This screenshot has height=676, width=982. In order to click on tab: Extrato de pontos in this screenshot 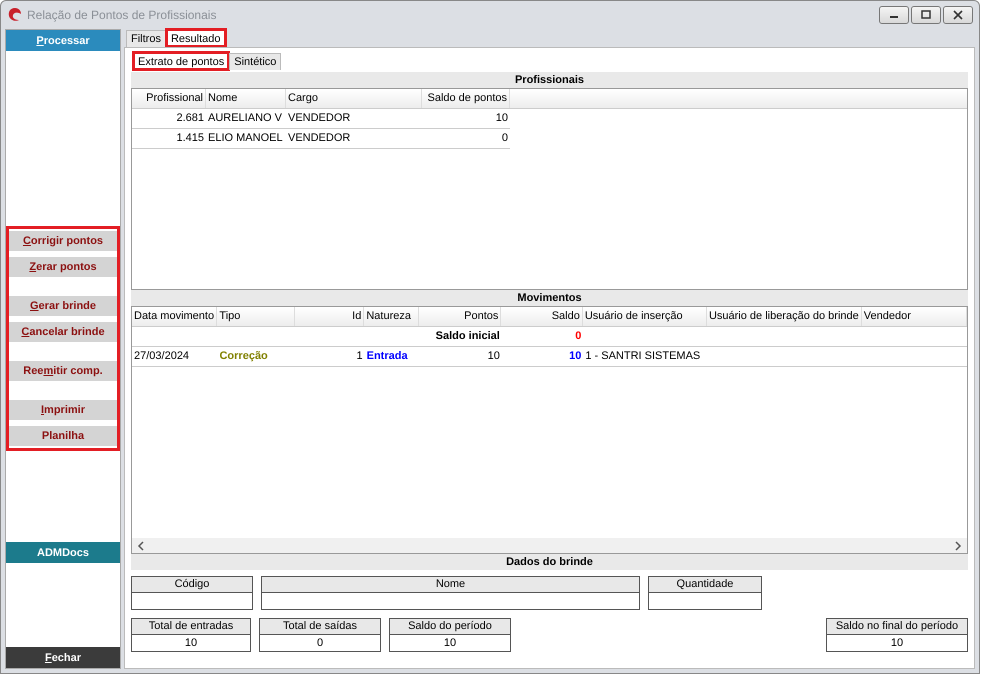, I will do `click(181, 61)`.